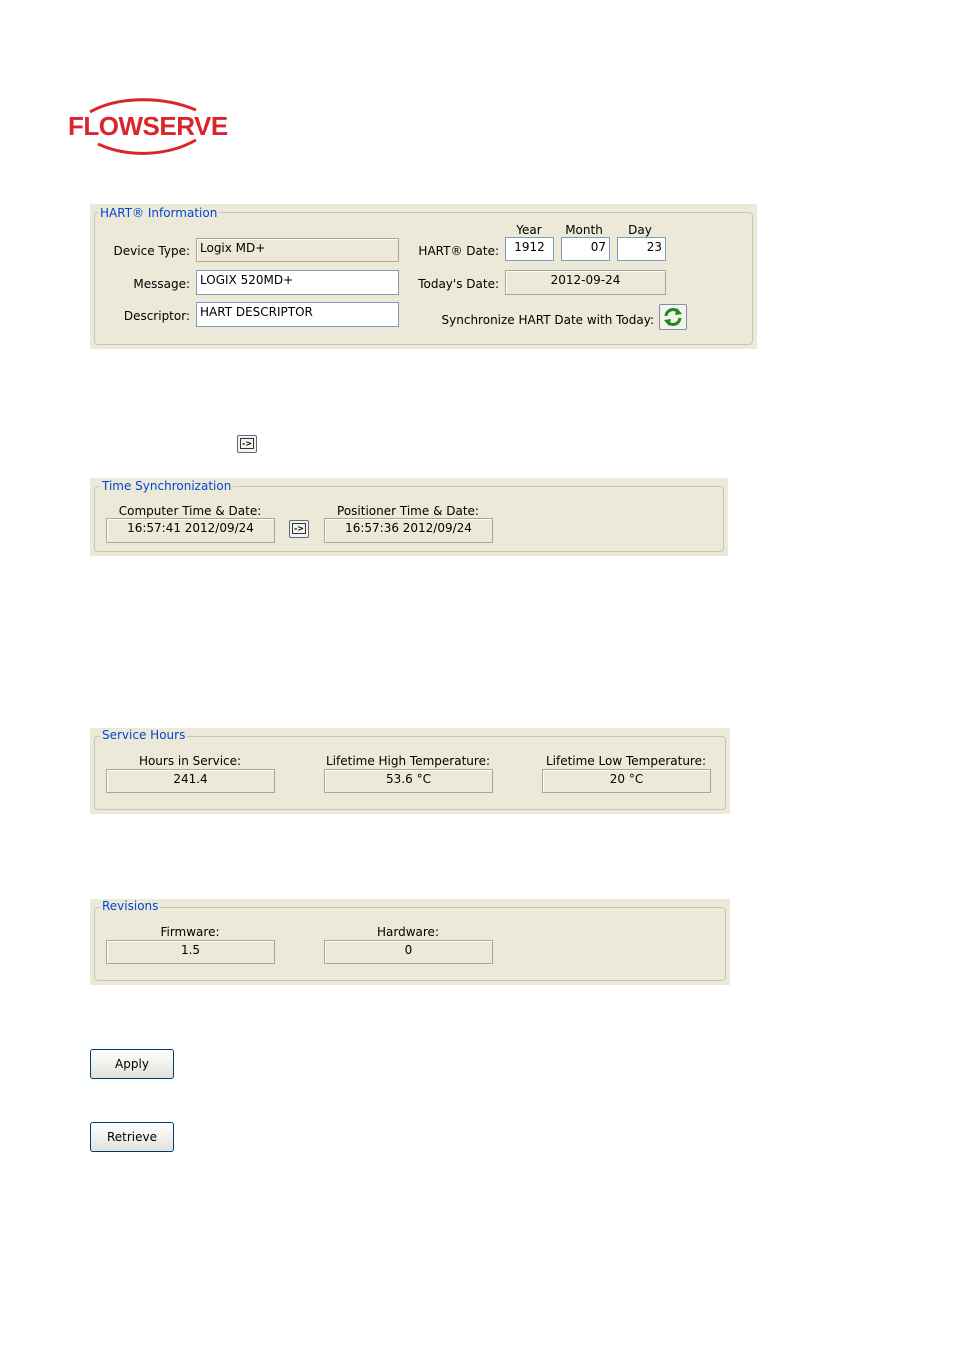 This screenshot has width=954, height=1351. I want to click on standalone-copy-button-label: ->, so click(247, 443).